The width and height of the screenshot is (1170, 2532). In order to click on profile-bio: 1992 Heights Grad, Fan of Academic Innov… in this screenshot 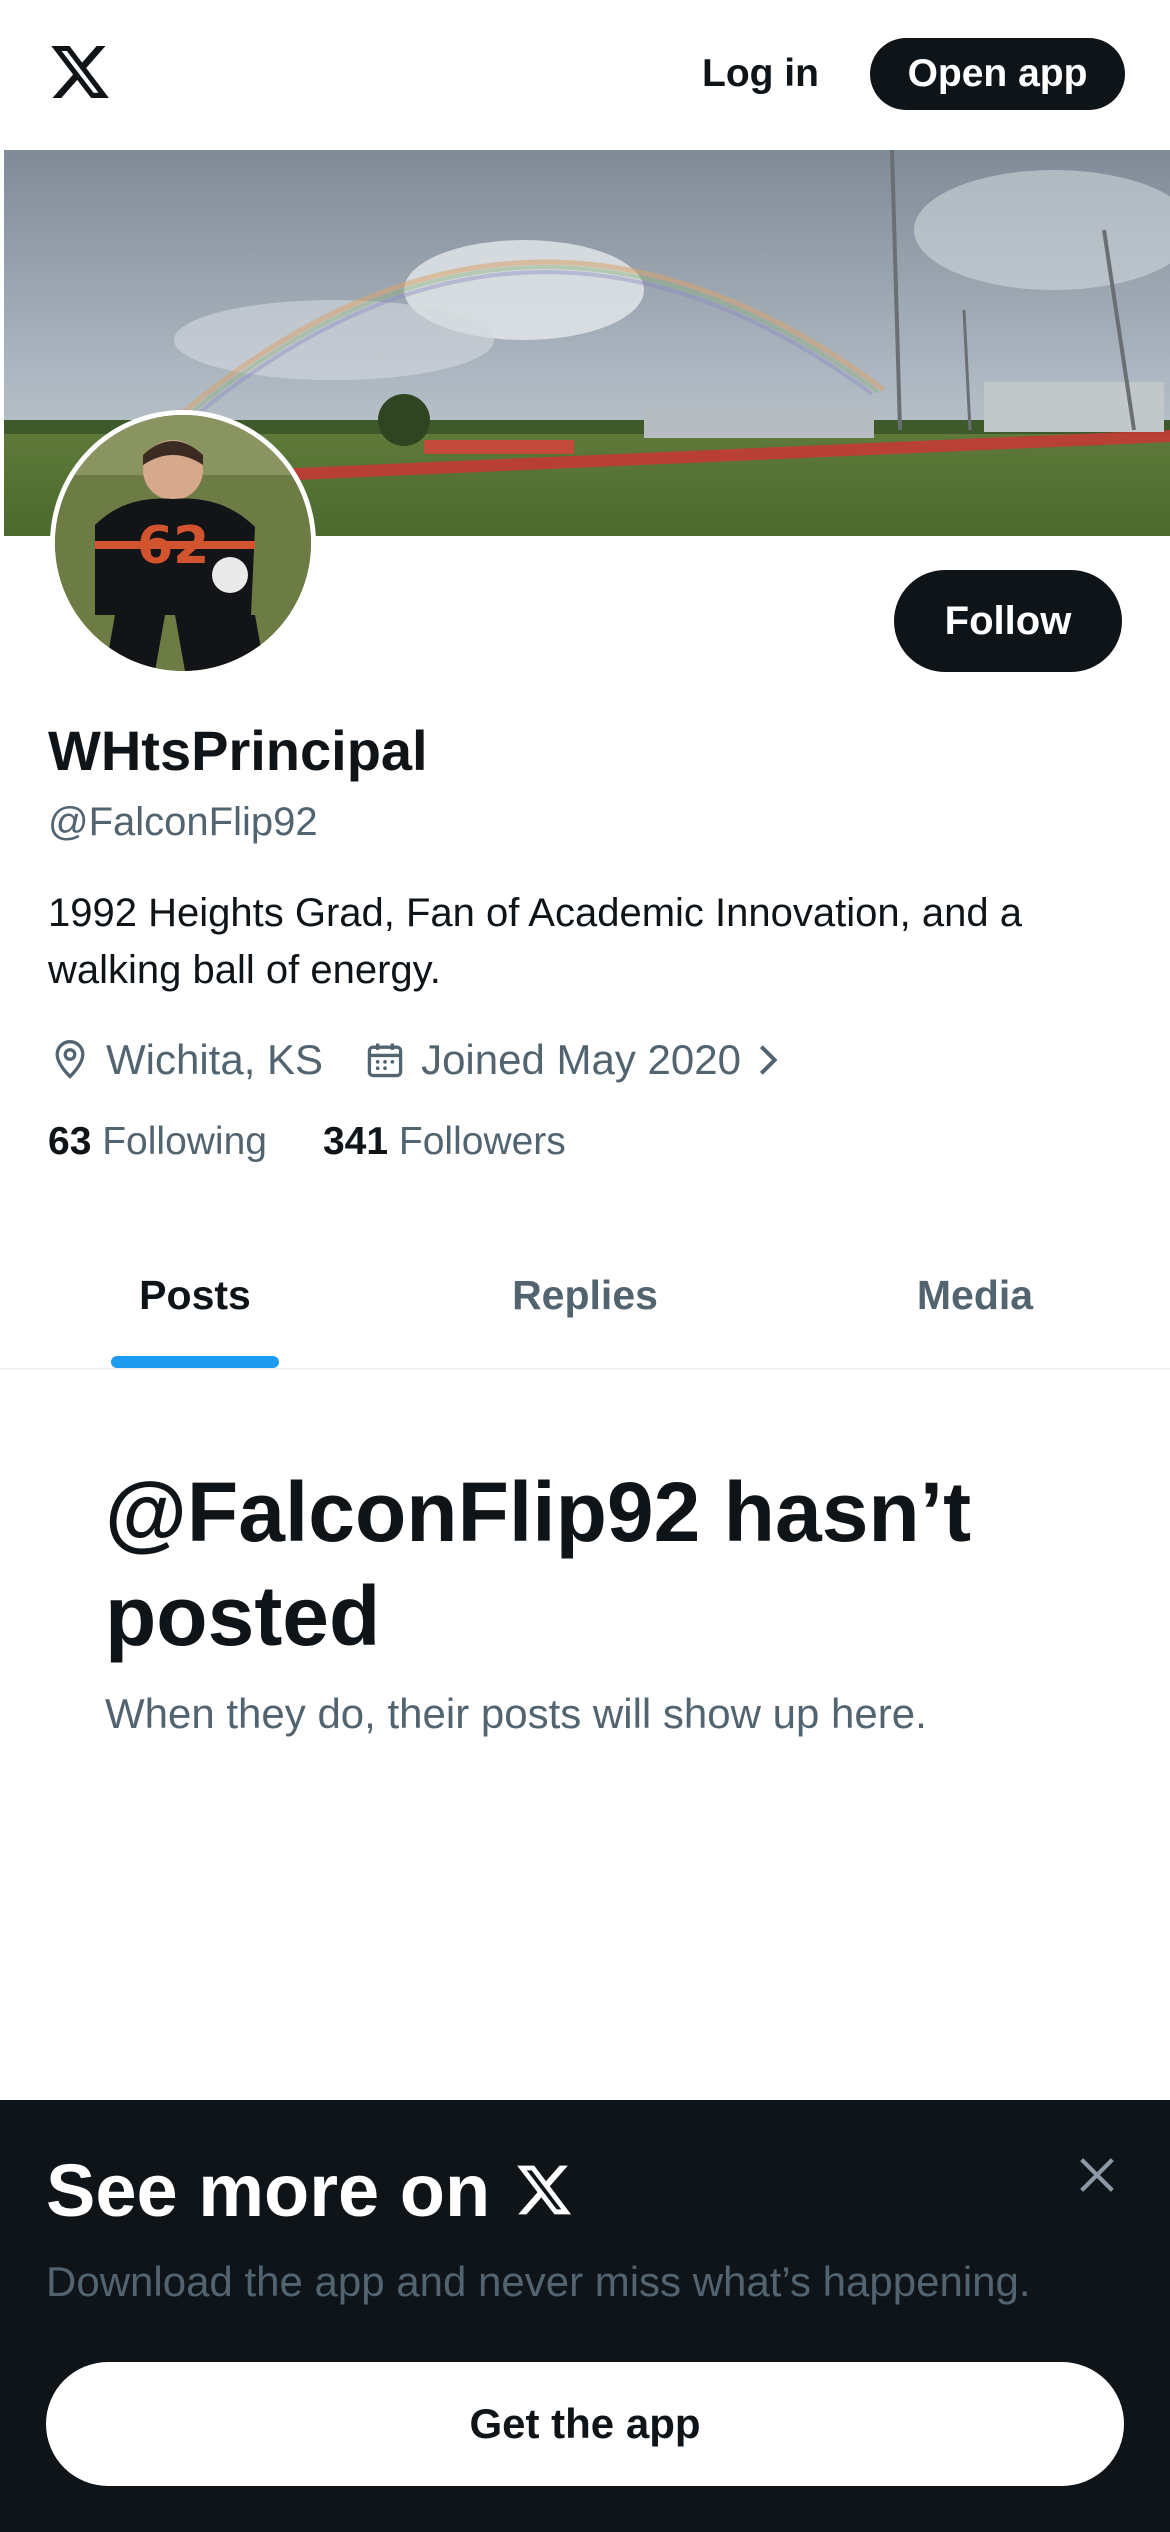, I will do `click(535, 941)`.